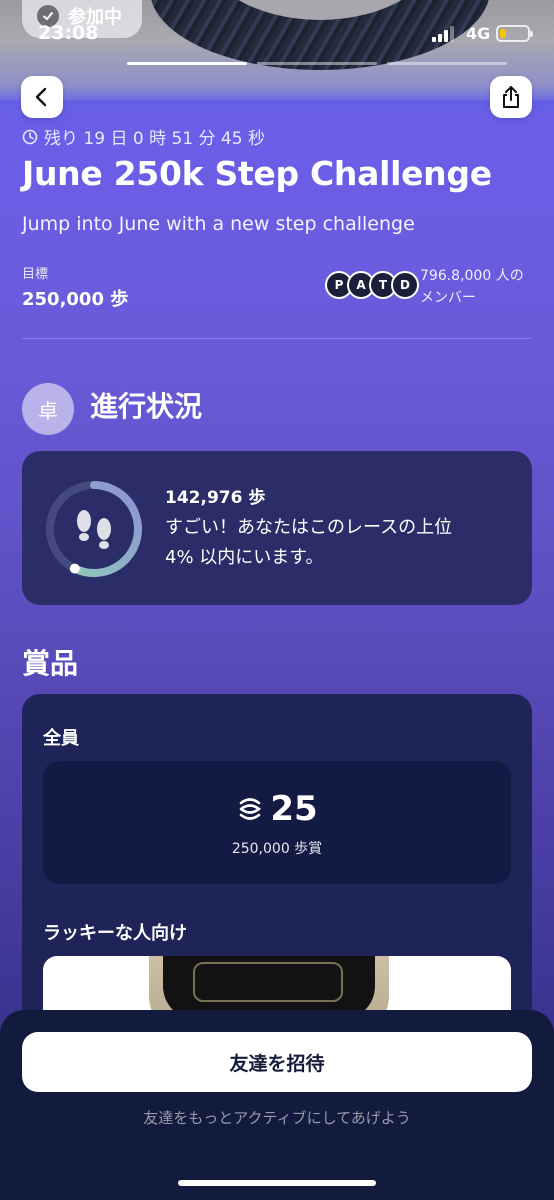 This screenshot has height=1200, width=554. What do you see at coordinates (68, 33) in the screenshot?
I see `clock: 23:08` at bounding box center [68, 33].